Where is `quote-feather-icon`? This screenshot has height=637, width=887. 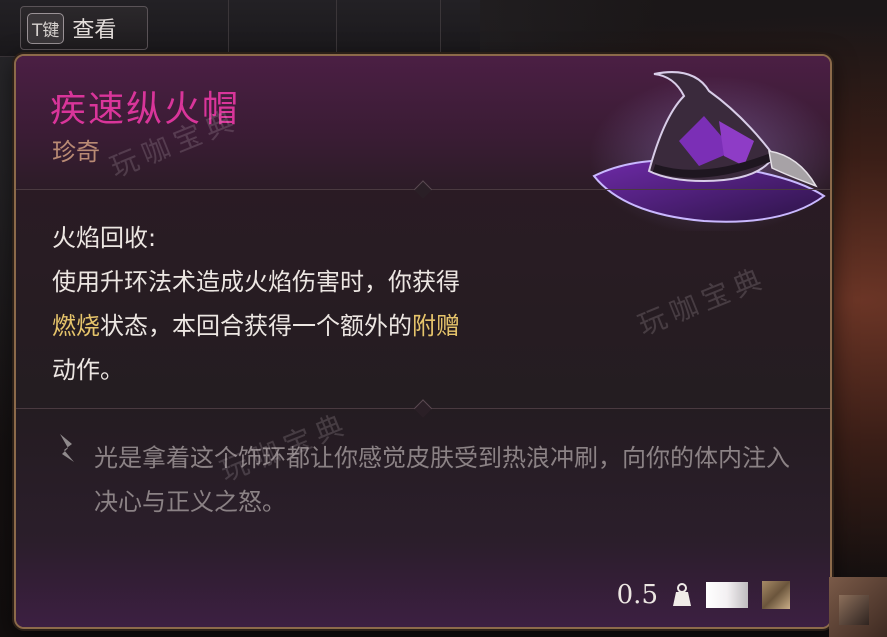 quote-feather-icon is located at coordinates (67, 448).